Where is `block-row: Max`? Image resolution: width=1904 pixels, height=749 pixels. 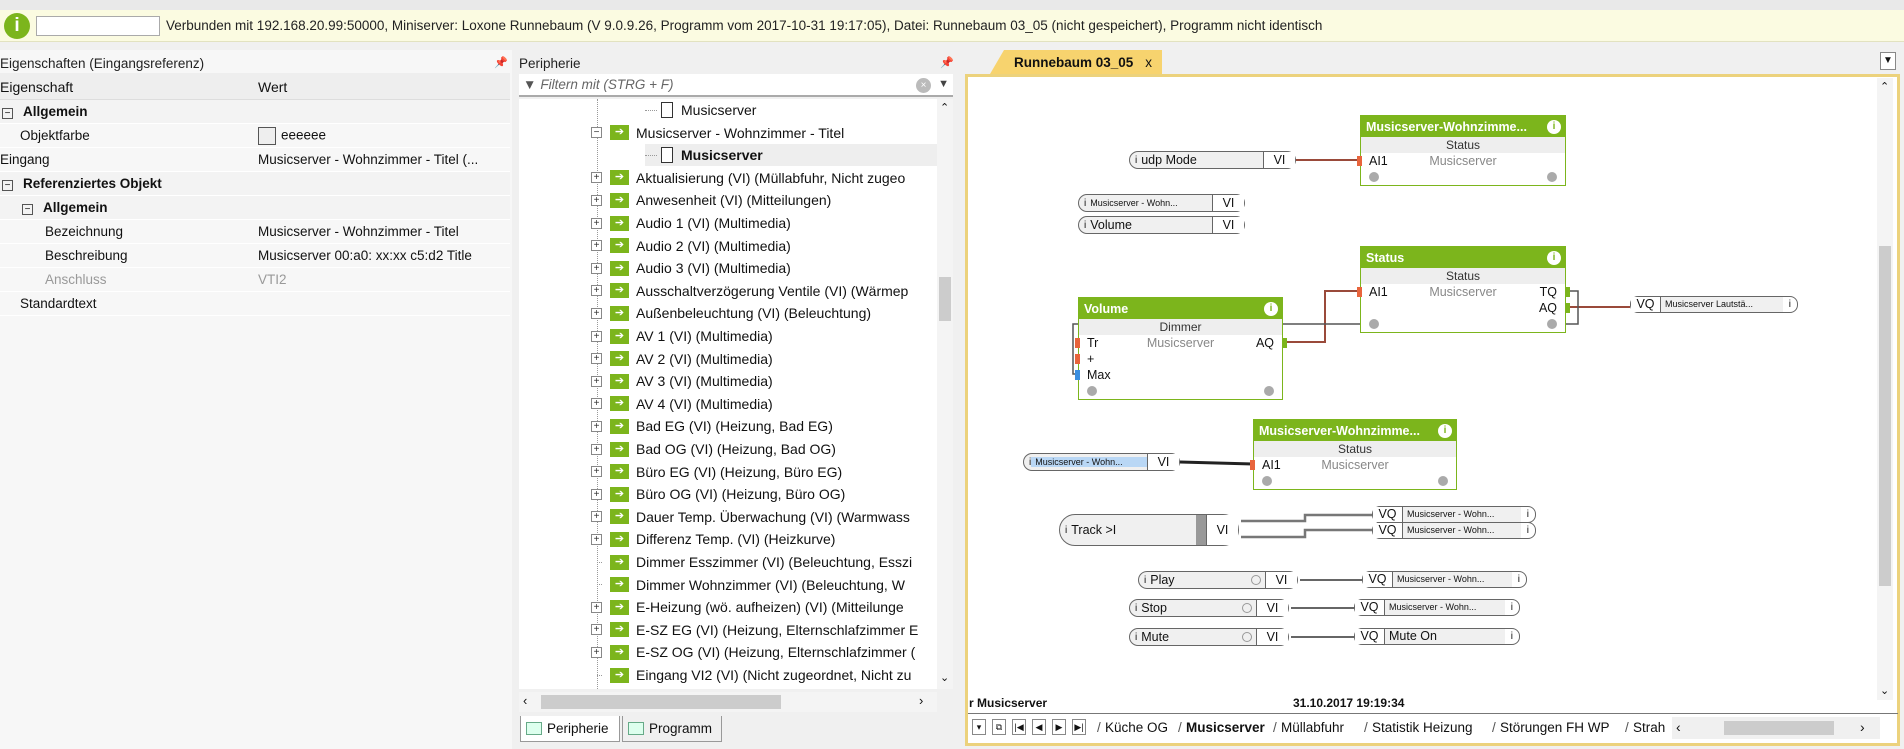
block-row: Max is located at coordinates (1178, 375).